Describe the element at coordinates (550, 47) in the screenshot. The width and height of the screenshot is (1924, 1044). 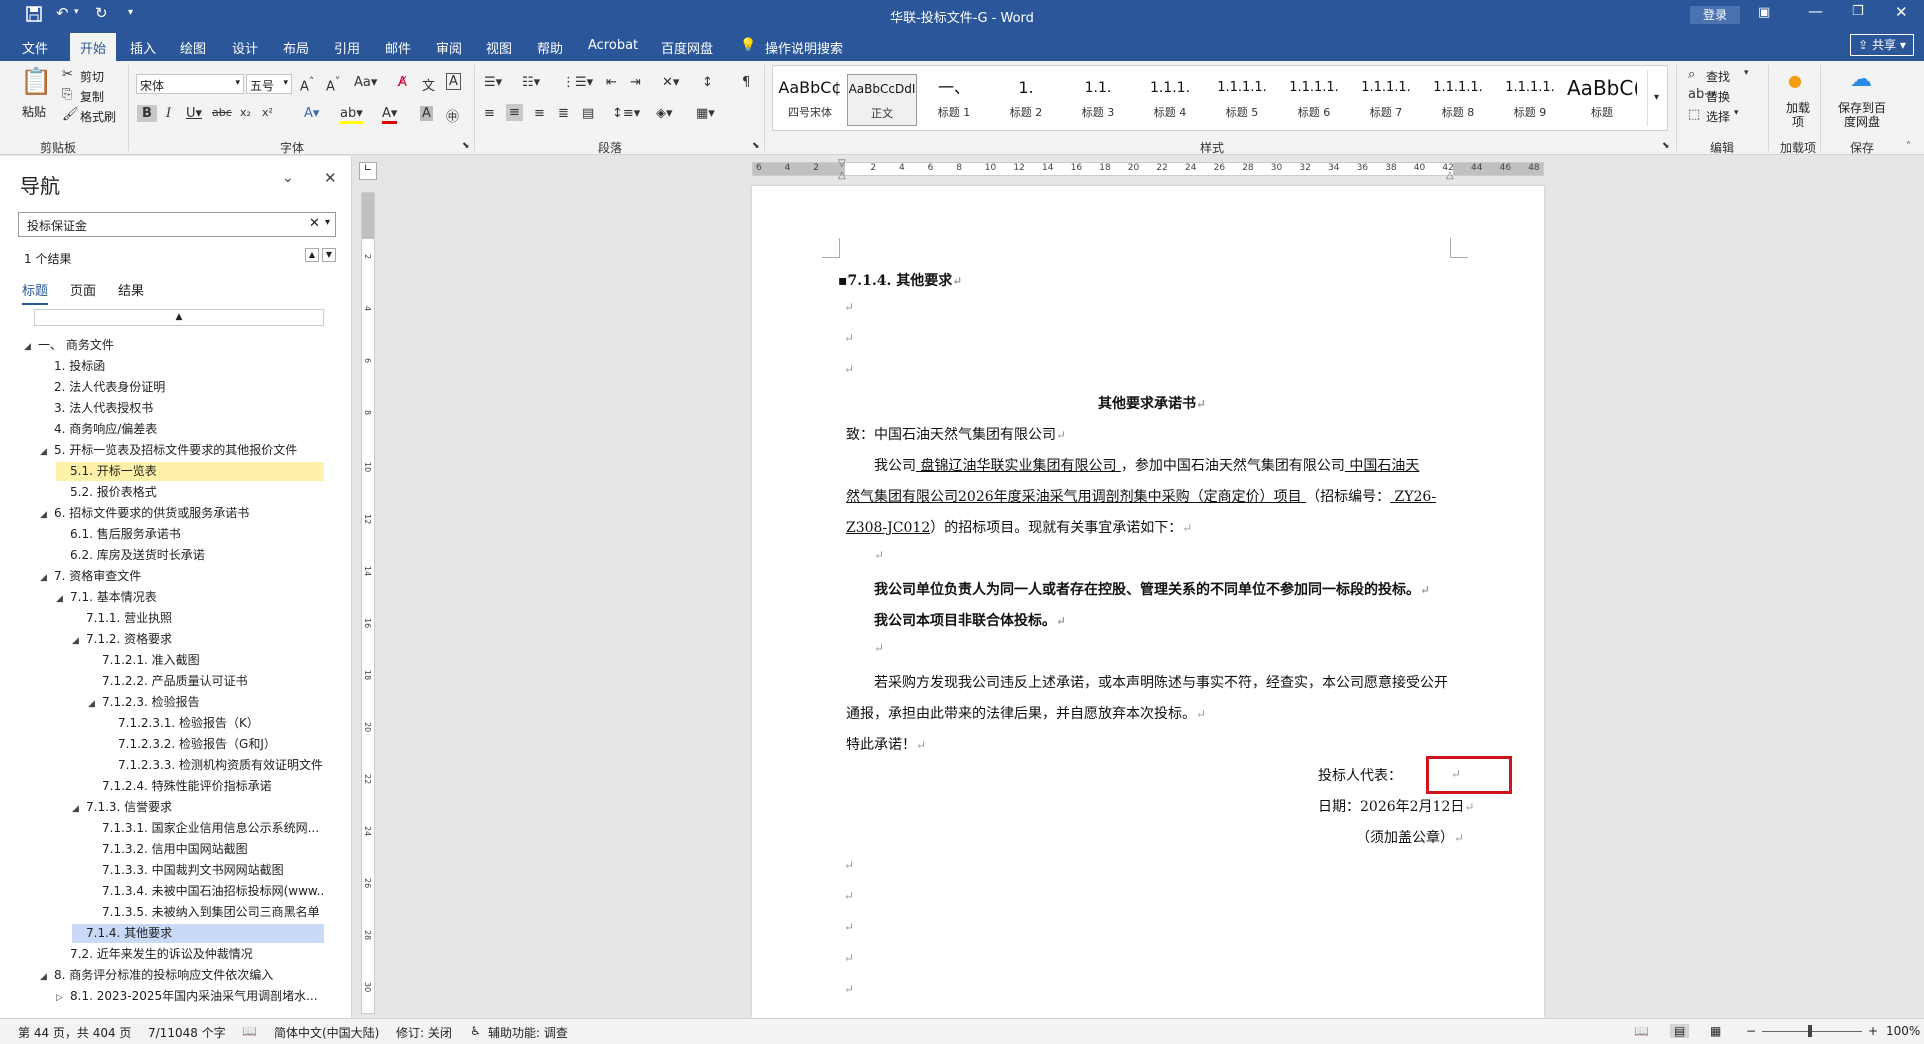
I see `tab-help: 帮助` at that location.